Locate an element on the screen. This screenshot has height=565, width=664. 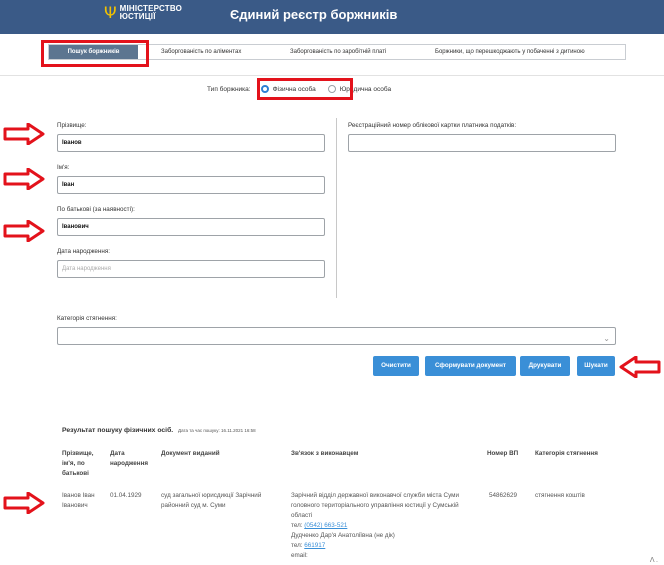
patronymic-input: Іванович is located at coordinates (191, 227).